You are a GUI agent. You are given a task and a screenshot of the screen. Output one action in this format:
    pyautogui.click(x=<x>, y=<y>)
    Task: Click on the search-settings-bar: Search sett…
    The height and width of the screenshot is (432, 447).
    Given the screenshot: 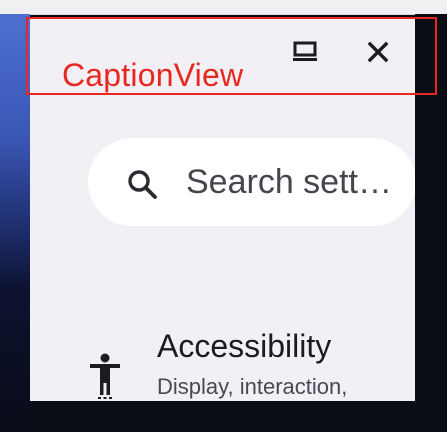 What is the action you would take?
    pyautogui.click(x=251, y=182)
    